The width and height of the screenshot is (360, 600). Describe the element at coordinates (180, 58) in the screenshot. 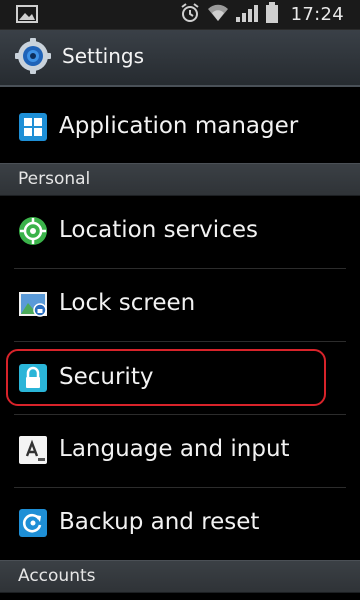

I see `action-bar: Settings` at that location.